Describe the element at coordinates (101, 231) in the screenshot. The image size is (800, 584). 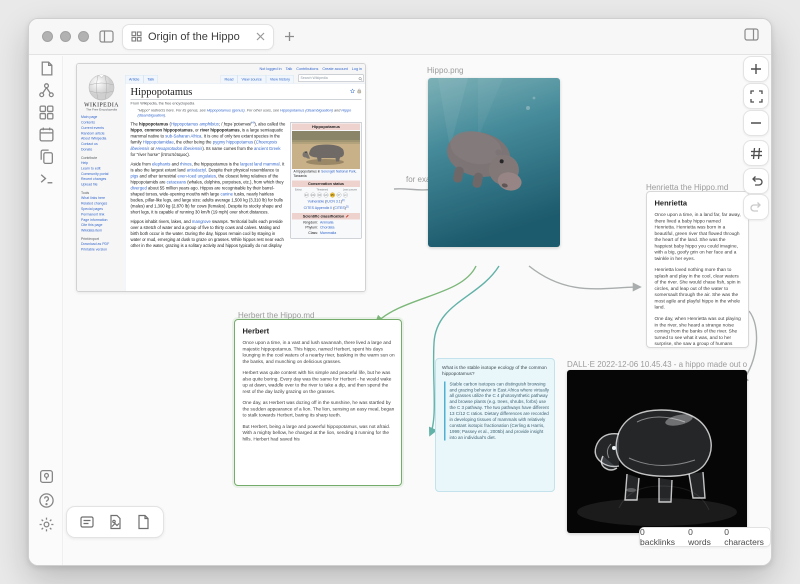
I see `wiki-nav-link: Wikidata item` at that location.